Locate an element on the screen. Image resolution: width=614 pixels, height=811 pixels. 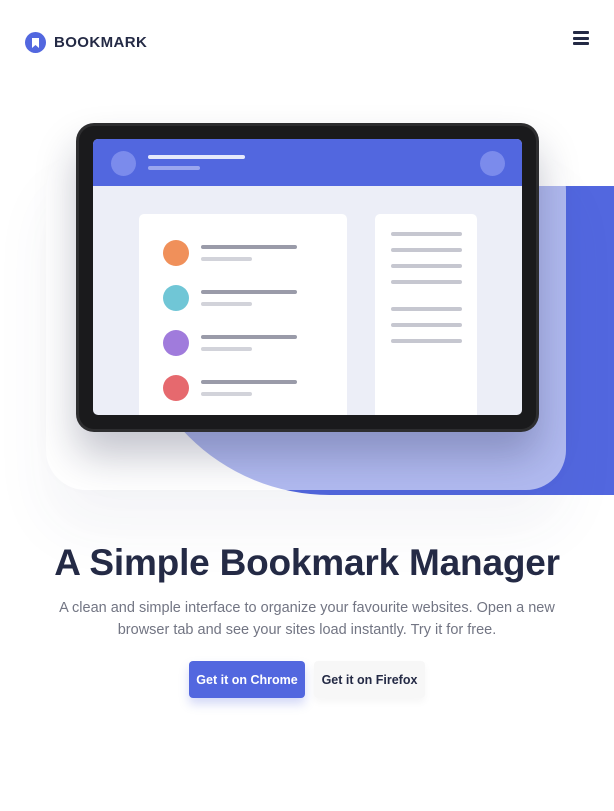
screen-topbar is located at coordinates (307, 162).